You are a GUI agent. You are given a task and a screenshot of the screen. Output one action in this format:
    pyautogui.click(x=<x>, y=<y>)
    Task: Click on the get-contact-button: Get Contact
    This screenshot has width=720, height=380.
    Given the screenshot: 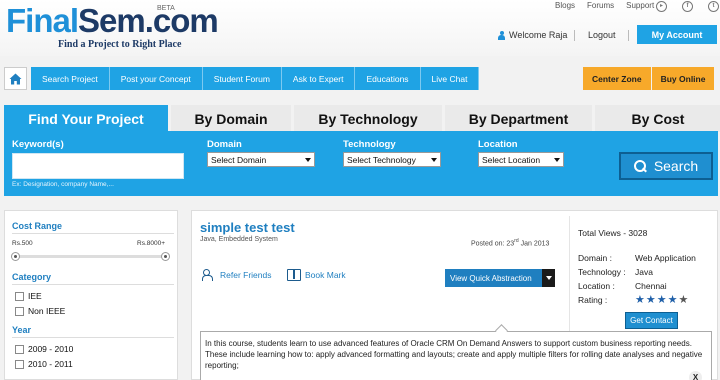 What is the action you would take?
    pyautogui.click(x=651, y=320)
    